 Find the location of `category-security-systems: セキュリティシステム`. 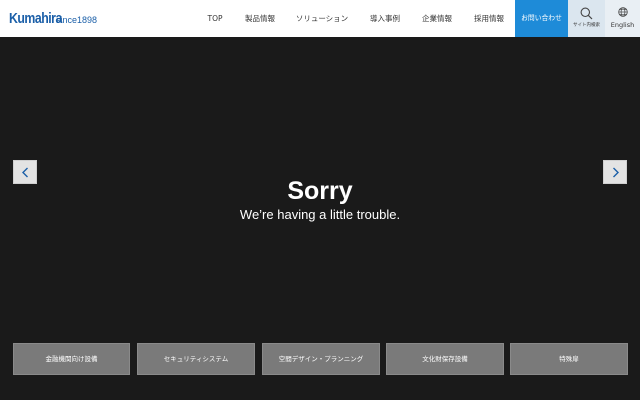

category-security-systems: セキュリティシステム is located at coordinates (196, 359).